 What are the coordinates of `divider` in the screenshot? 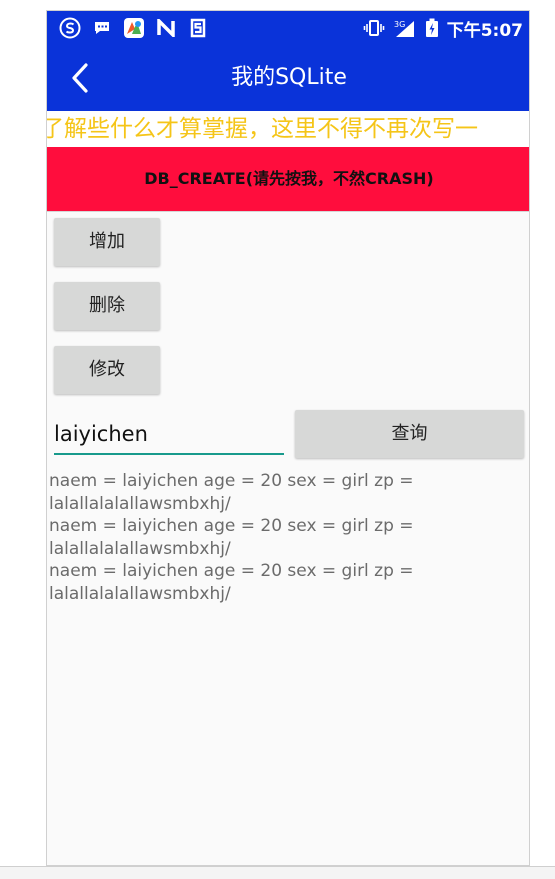 It's located at (288, 211).